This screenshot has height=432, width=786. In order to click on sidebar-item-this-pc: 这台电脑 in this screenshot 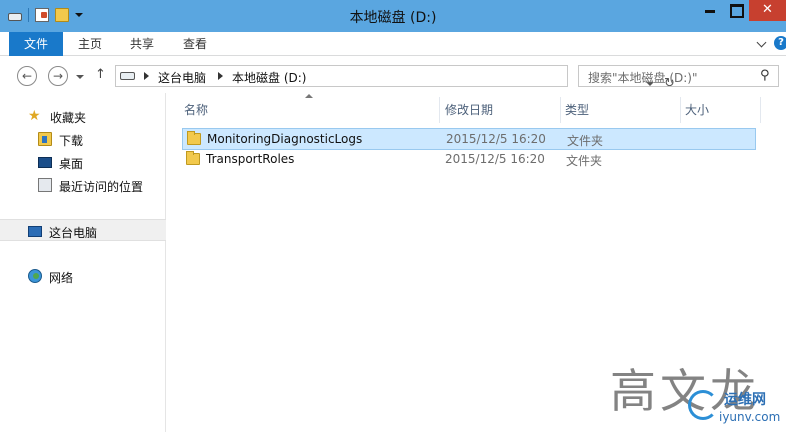, I will do `click(83, 230)`.